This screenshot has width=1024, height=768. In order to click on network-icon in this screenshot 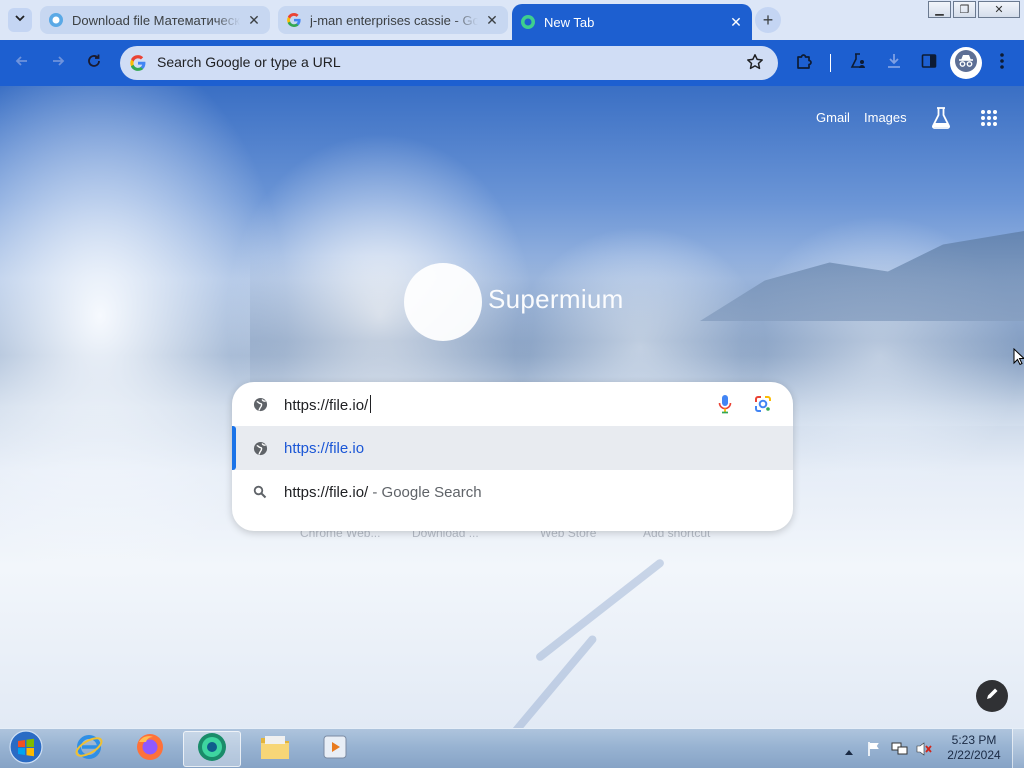, I will do `click(900, 751)`.